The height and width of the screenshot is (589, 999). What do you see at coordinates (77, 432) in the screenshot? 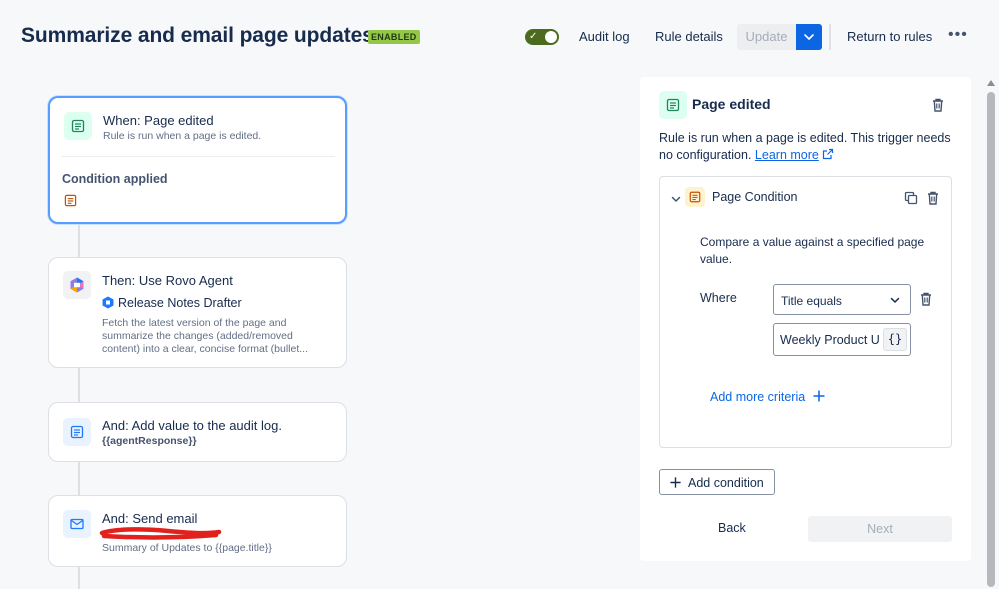
I see `audit-log-icon` at bounding box center [77, 432].